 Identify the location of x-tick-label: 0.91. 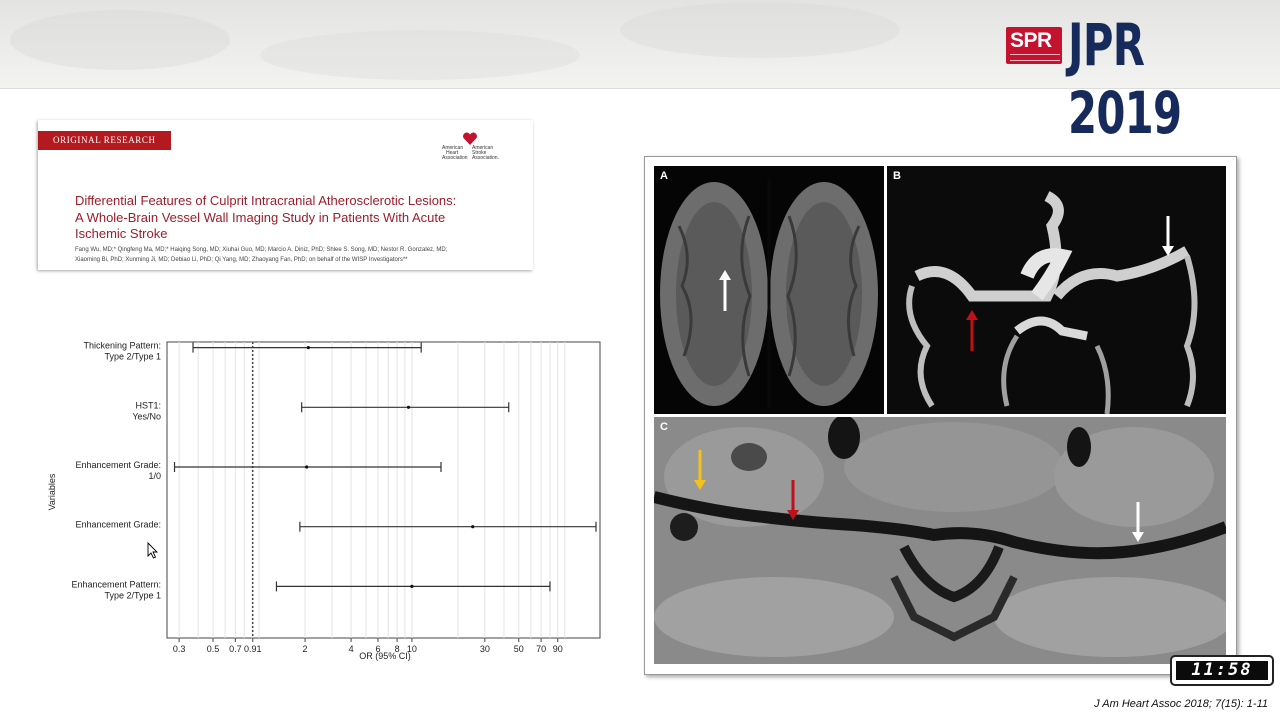
(253, 649).